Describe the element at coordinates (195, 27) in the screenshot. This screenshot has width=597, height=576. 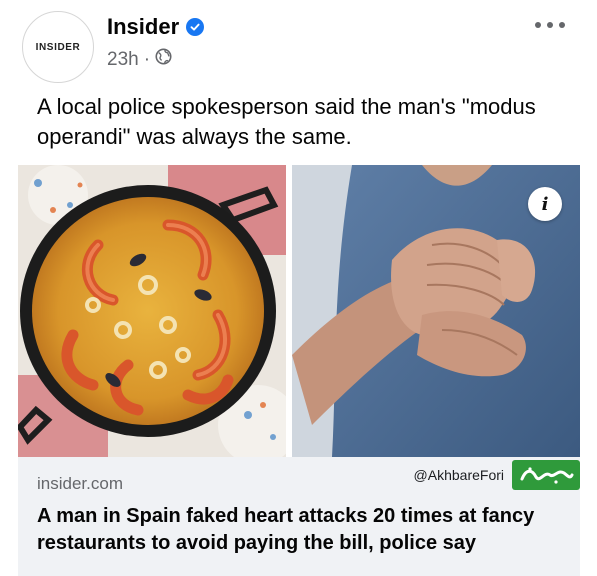
I see `verified-badge-icon` at that location.